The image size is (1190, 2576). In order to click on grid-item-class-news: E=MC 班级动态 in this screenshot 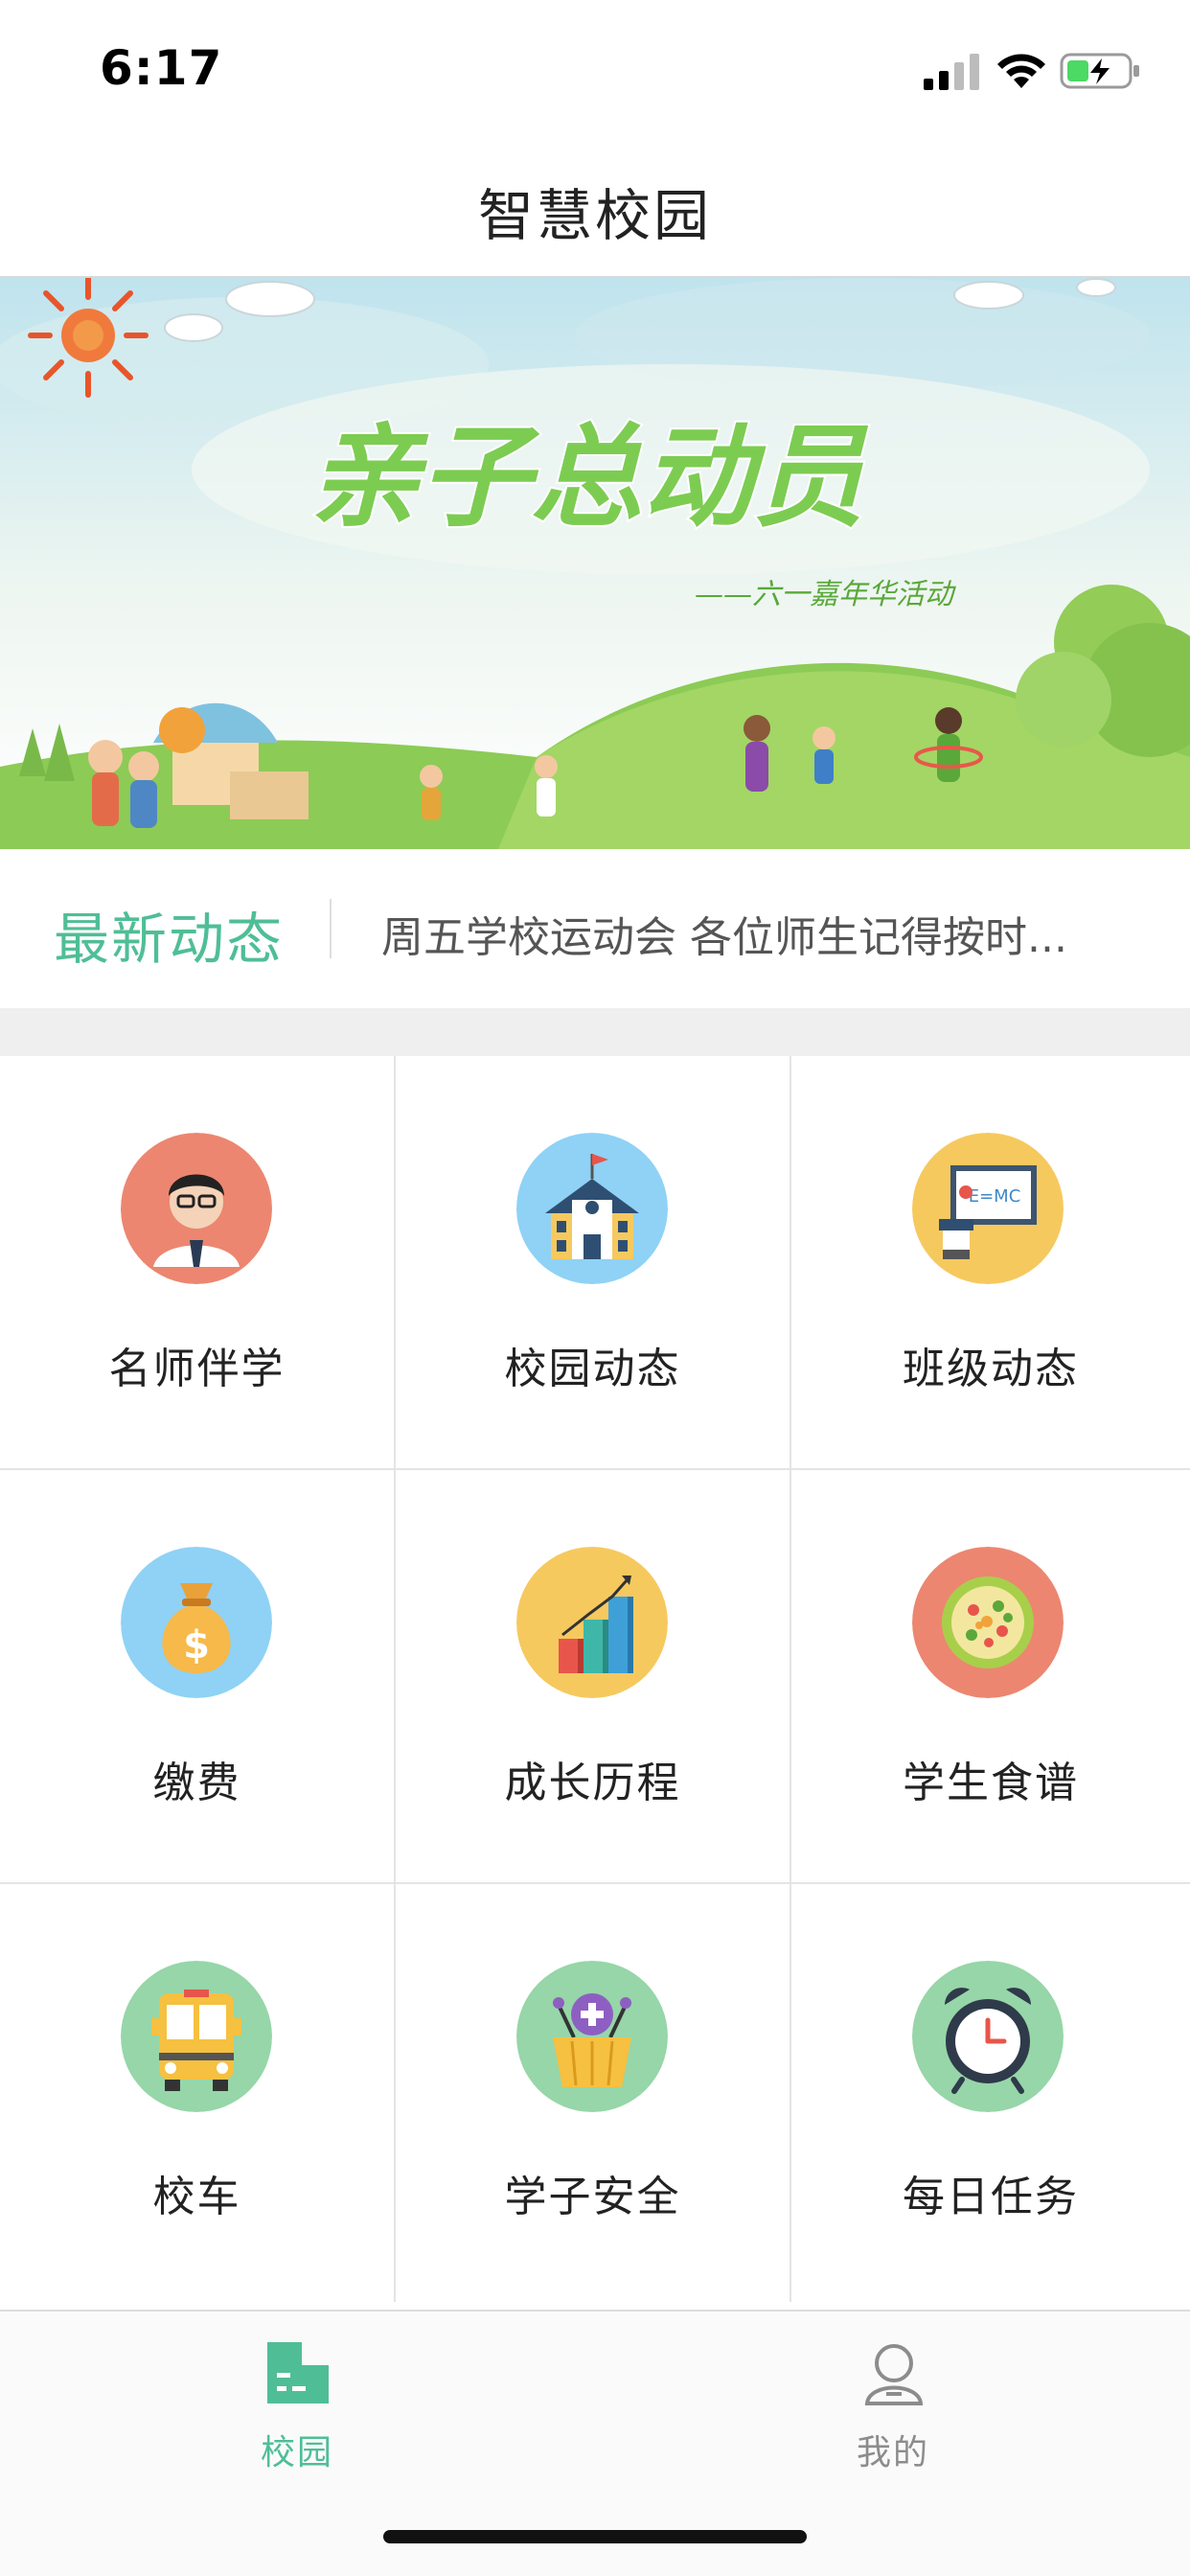, I will do `click(990, 1263)`.